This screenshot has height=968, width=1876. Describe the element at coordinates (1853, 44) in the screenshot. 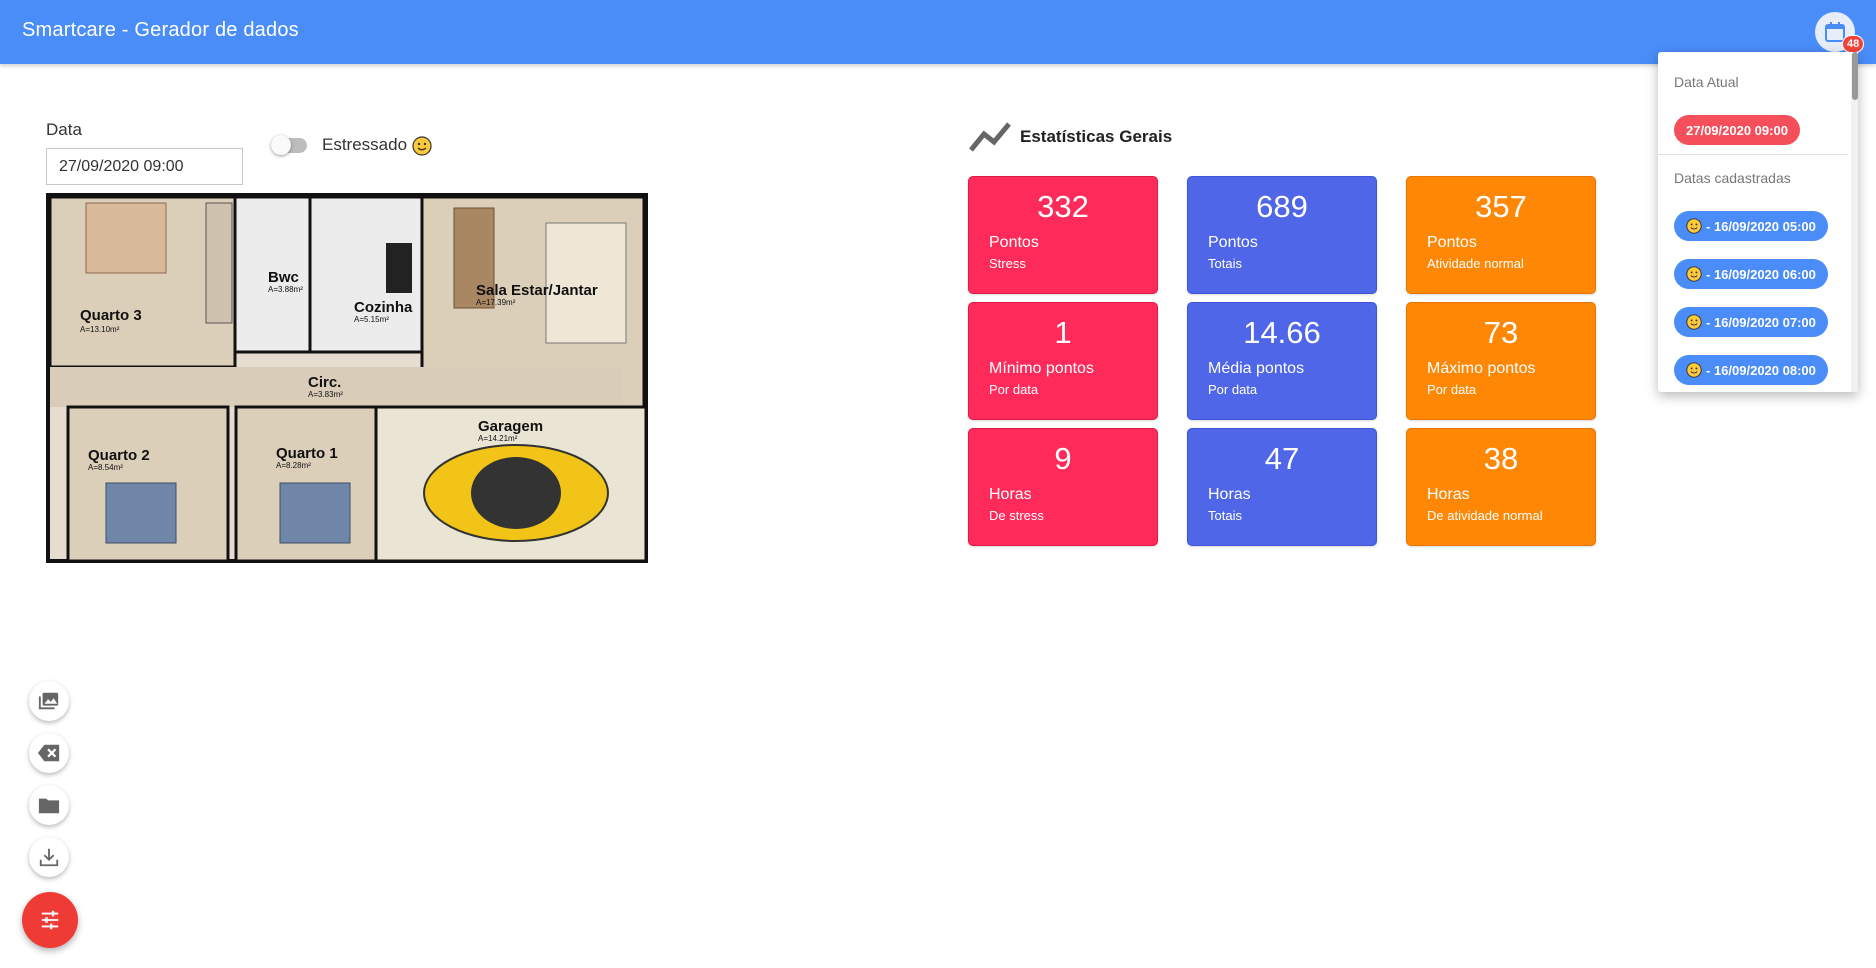

I see `calendar-badge: 48` at that location.